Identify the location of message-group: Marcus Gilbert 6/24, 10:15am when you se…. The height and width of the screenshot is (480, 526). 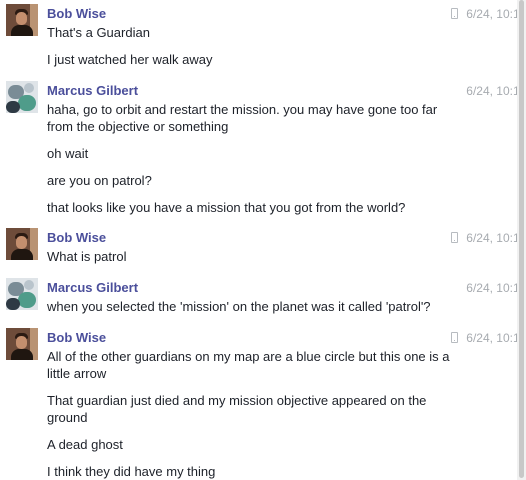
(263, 296).